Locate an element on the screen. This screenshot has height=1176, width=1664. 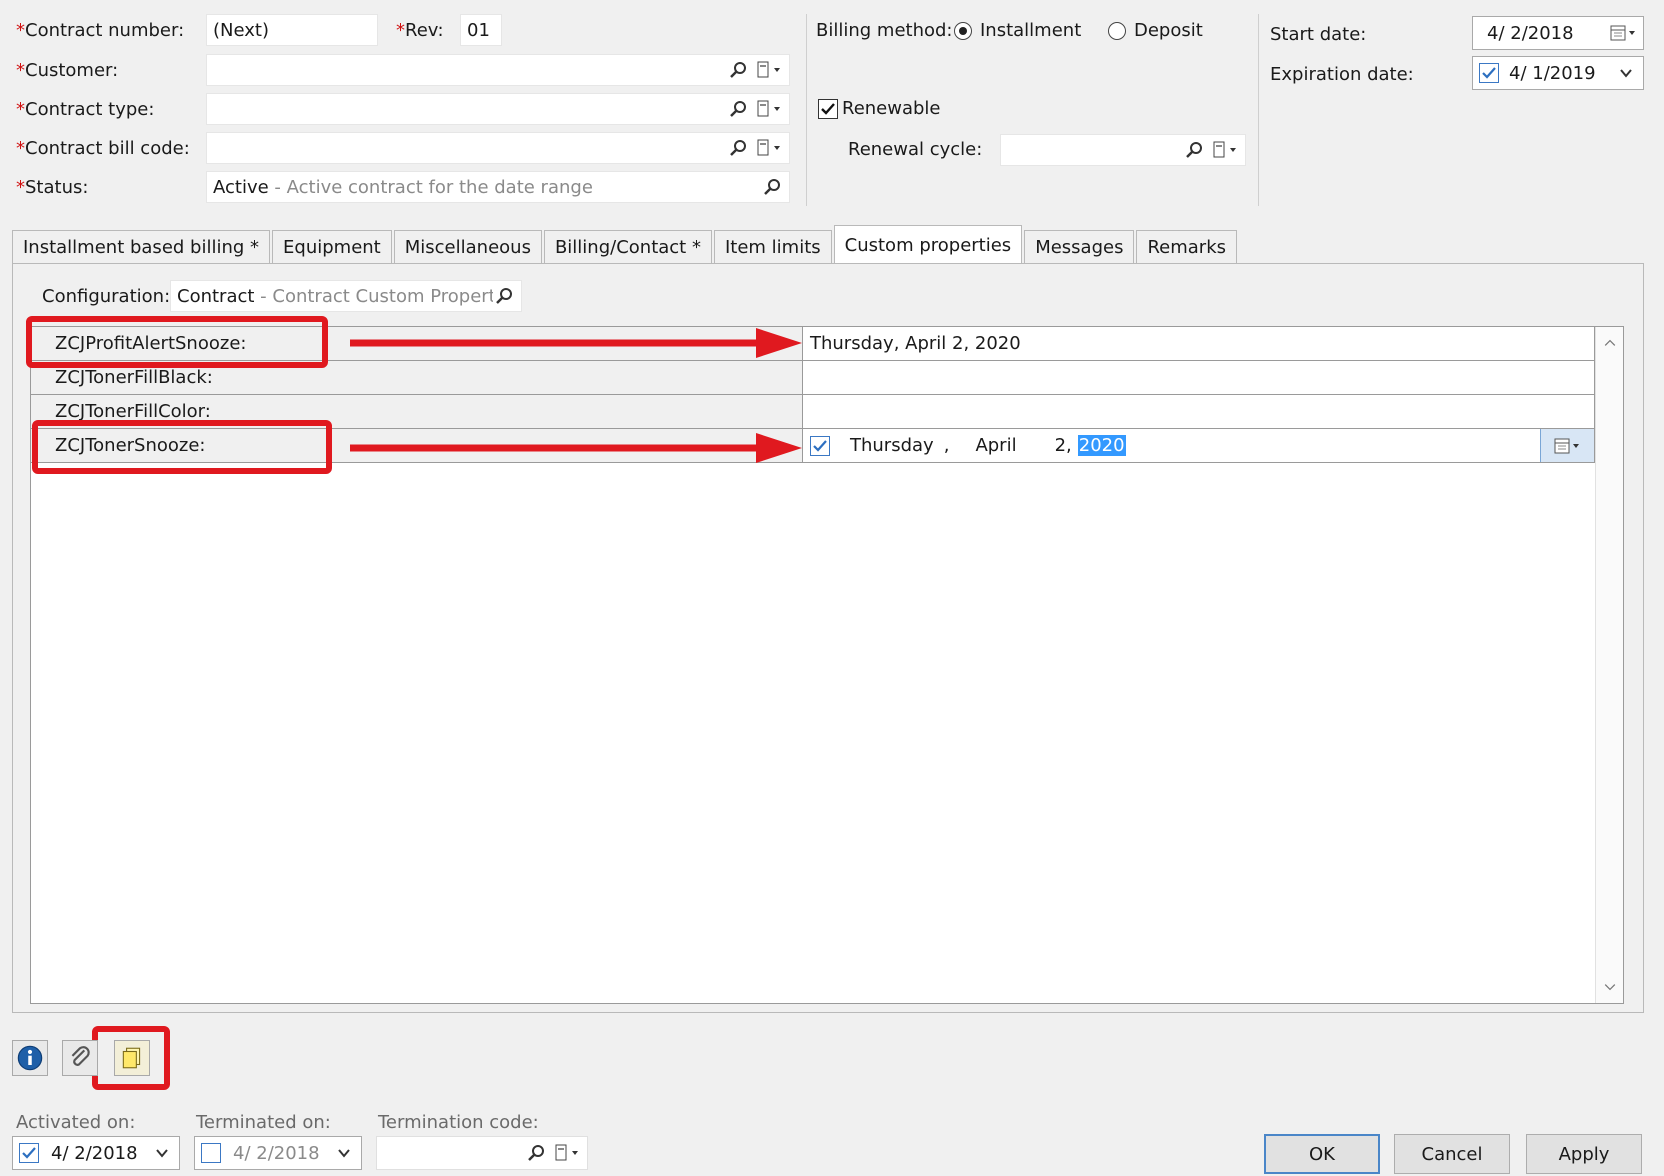
activated-on-label: Activated on: is located at coordinates (76, 1122).